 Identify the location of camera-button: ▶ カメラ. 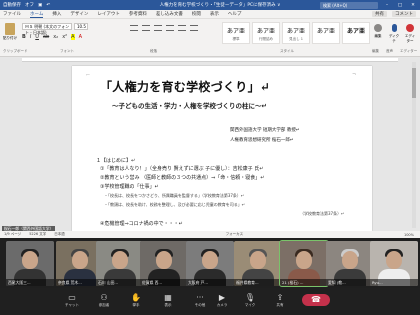
(222, 303).